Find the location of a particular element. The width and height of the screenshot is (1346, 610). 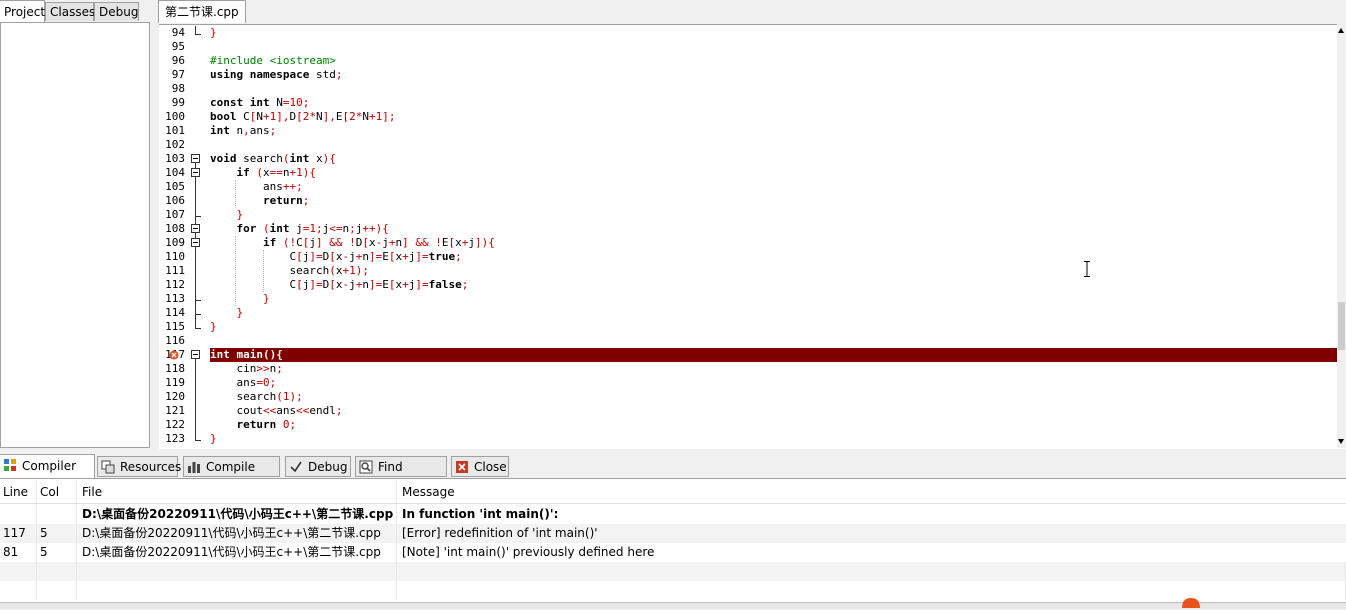

col-header-file: File is located at coordinates (237, 492).